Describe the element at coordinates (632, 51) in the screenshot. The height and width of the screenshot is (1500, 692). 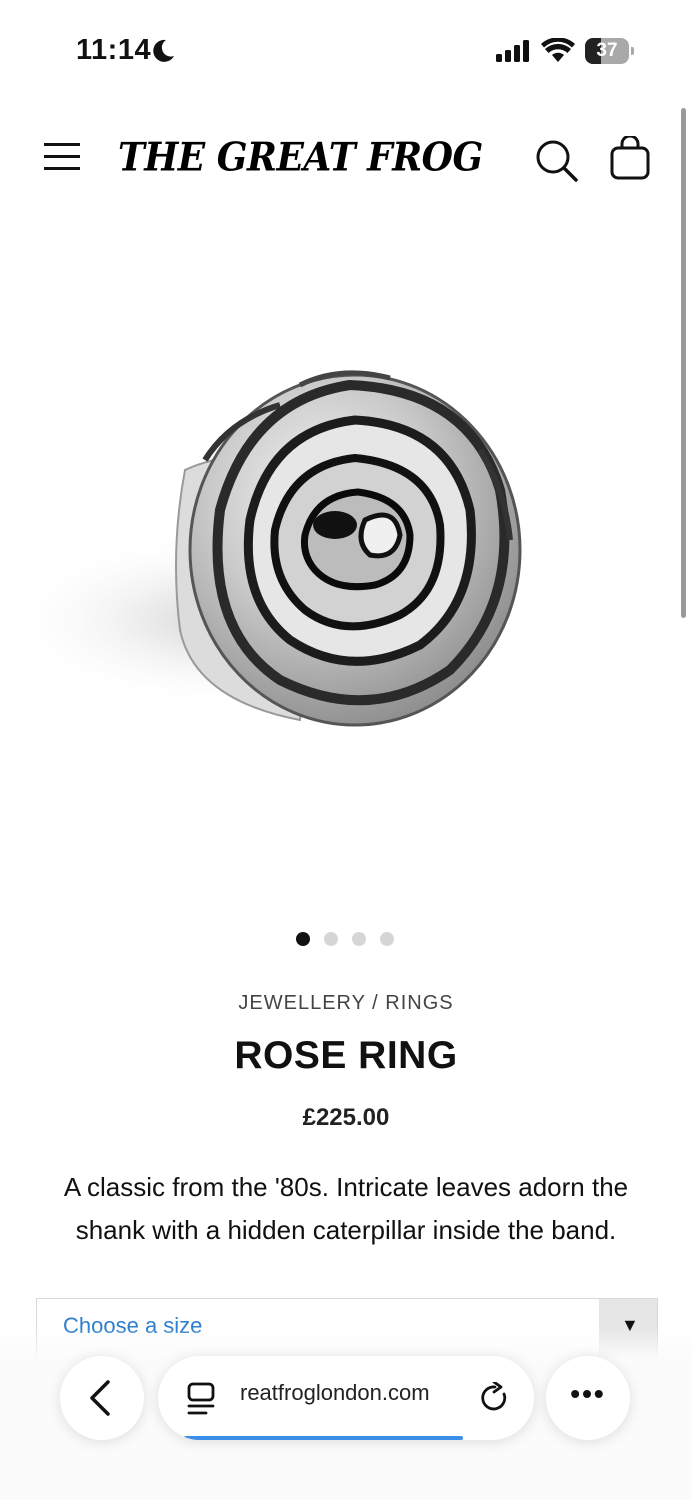
I see `battery-cap` at that location.